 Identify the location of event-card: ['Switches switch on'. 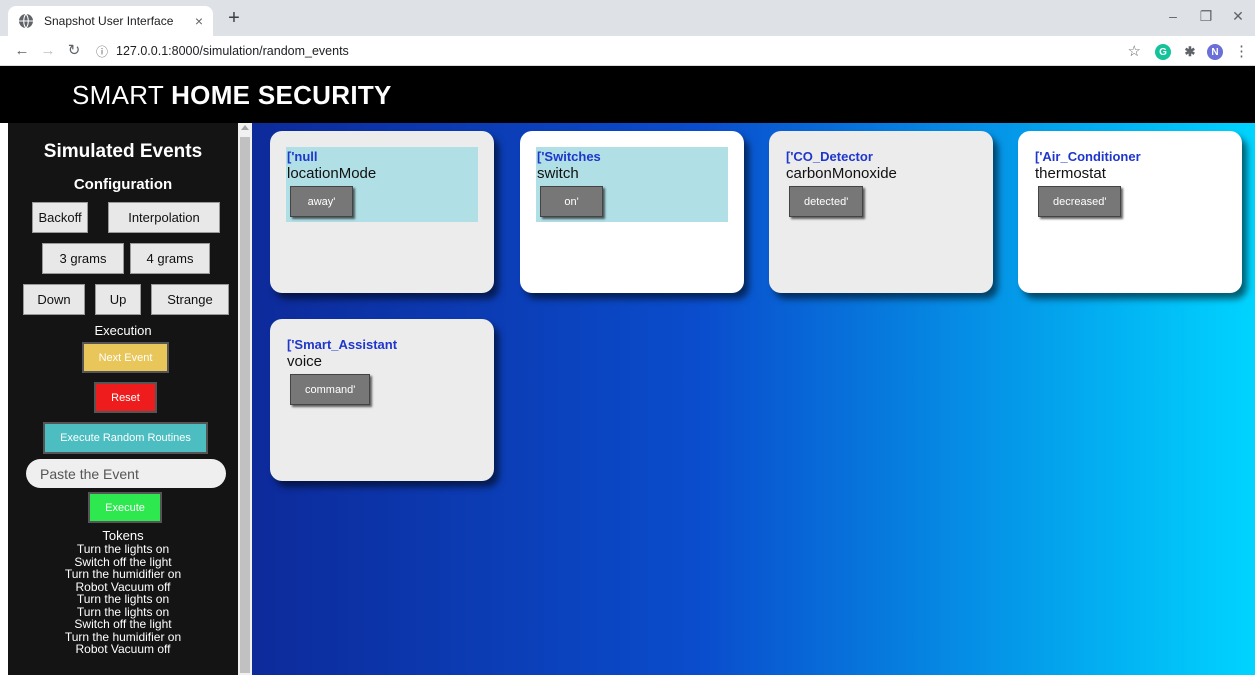
(632, 212).